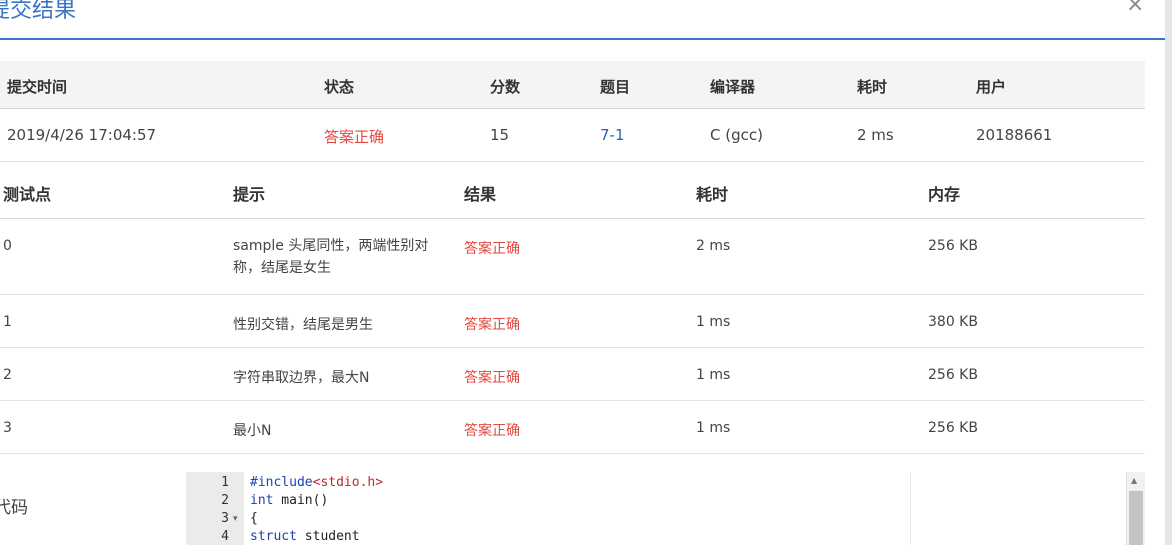 The width and height of the screenshot is (1172, 545). Describe the element at coordinates (225, 500) in the screenshot. I see `line-number: 2` at that location.